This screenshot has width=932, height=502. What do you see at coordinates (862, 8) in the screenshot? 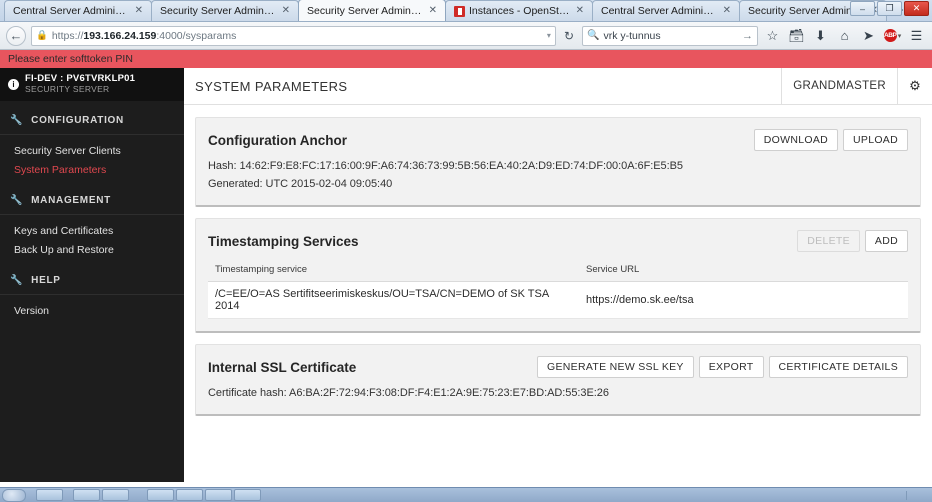
I see `minimize-button: –` at bounding box center [862, 8].